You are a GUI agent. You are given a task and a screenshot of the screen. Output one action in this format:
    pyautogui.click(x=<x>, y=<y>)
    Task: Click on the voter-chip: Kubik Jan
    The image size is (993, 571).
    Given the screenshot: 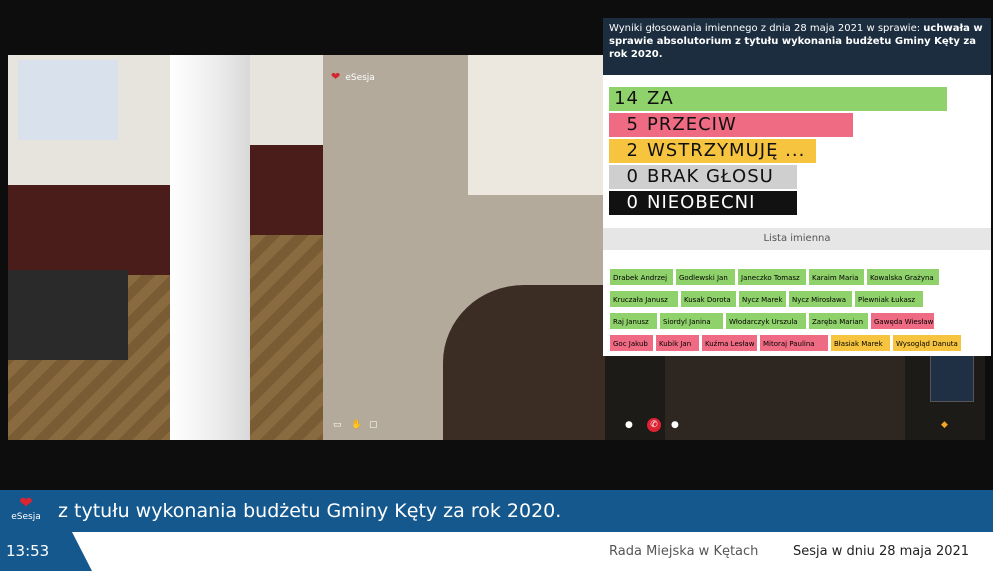 What is the action you would take?
    pyautogui.click(x=677, y=343)
    